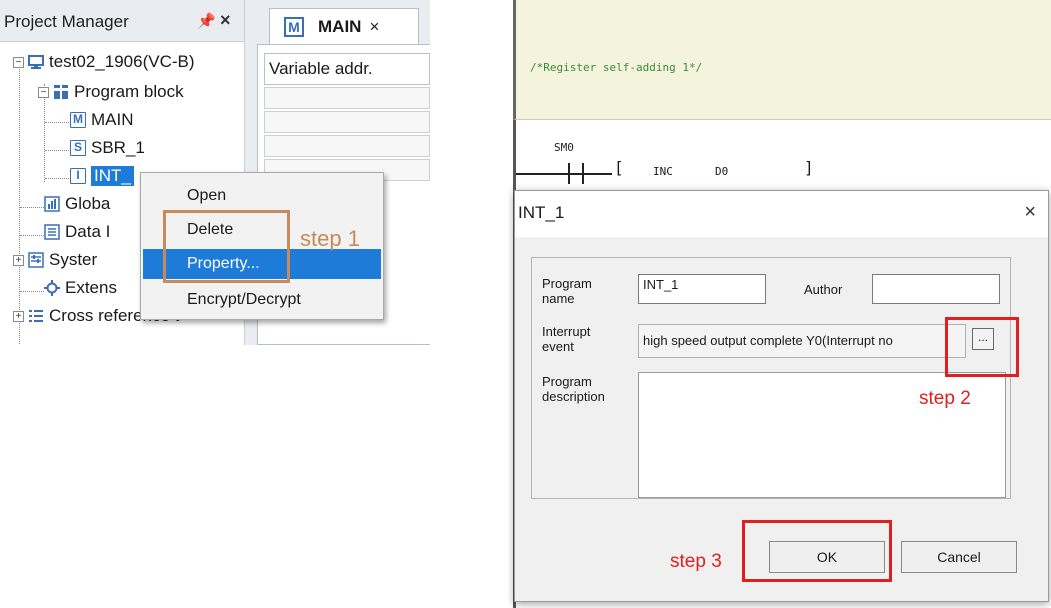 Image resolution: width=1051 pixels, height=608 pixels. What do you see at coordinates (262, 300) in the screenshot?
I see `menu-item-encrypt: Encrypt/Decrypt` at bounding box center [262, 300].